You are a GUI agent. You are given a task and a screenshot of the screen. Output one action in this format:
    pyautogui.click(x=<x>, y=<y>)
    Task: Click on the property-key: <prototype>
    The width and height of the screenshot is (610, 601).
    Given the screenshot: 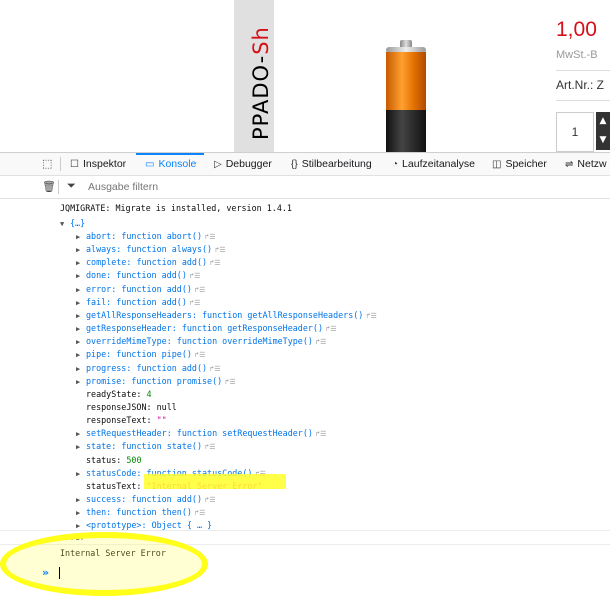 What is the action you would take?
    pyautogui.click(x=114, y=525)
    